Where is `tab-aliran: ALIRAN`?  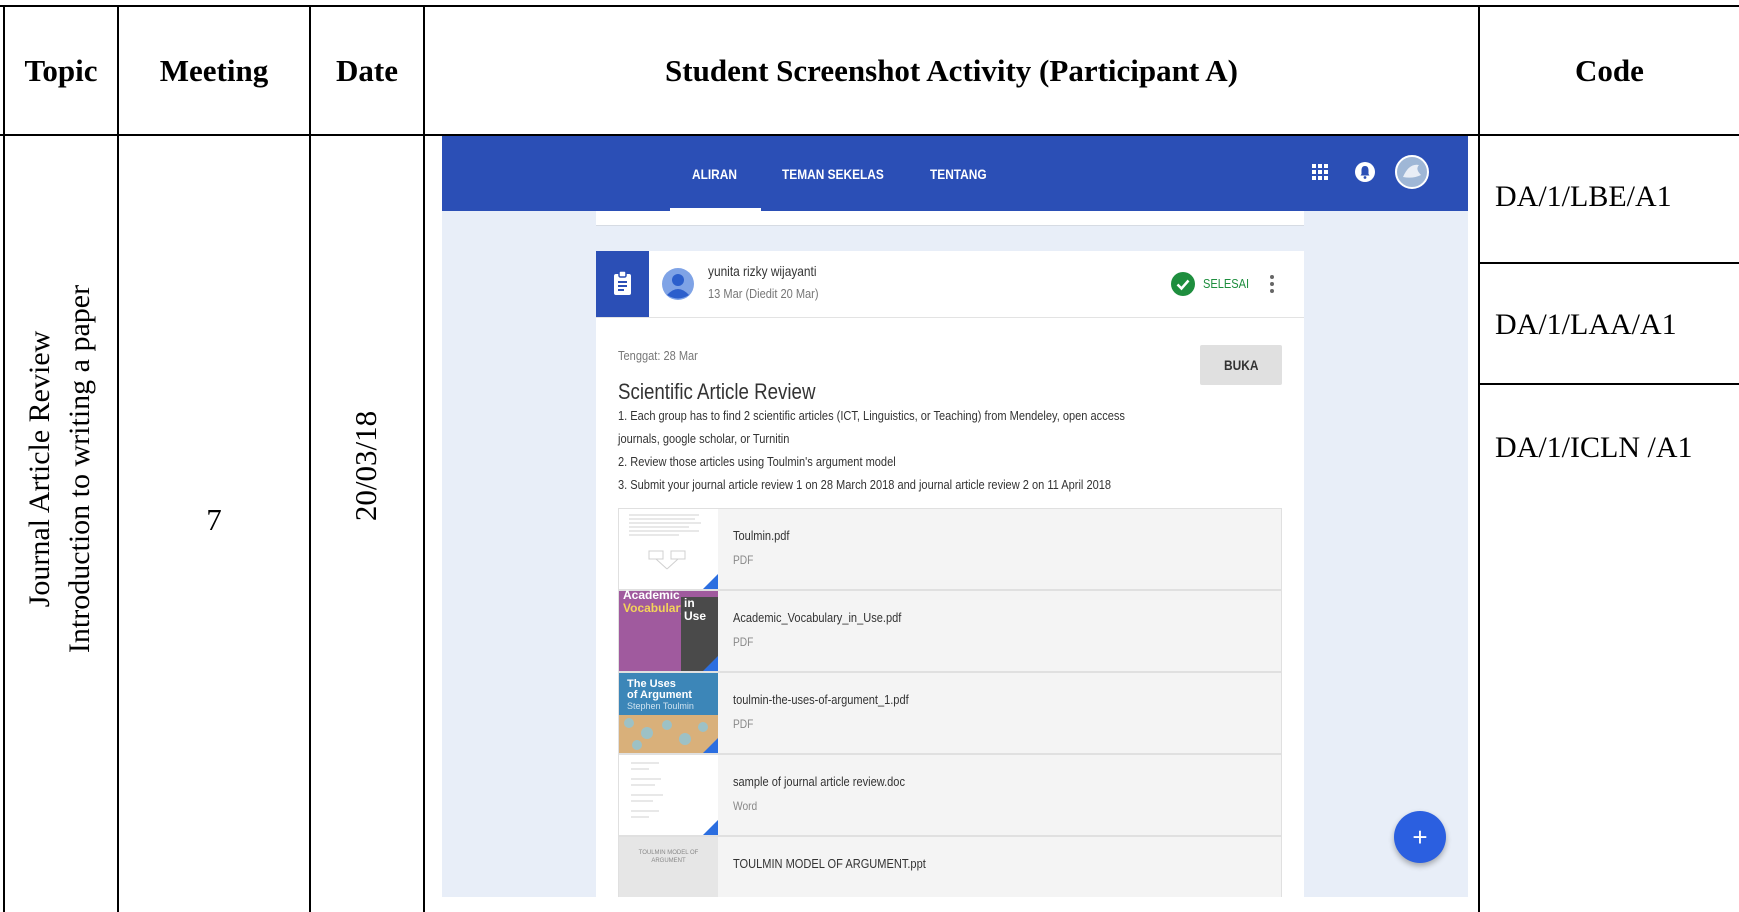 tab-aliran: ALIRAN is located at coordinates (714, 173).